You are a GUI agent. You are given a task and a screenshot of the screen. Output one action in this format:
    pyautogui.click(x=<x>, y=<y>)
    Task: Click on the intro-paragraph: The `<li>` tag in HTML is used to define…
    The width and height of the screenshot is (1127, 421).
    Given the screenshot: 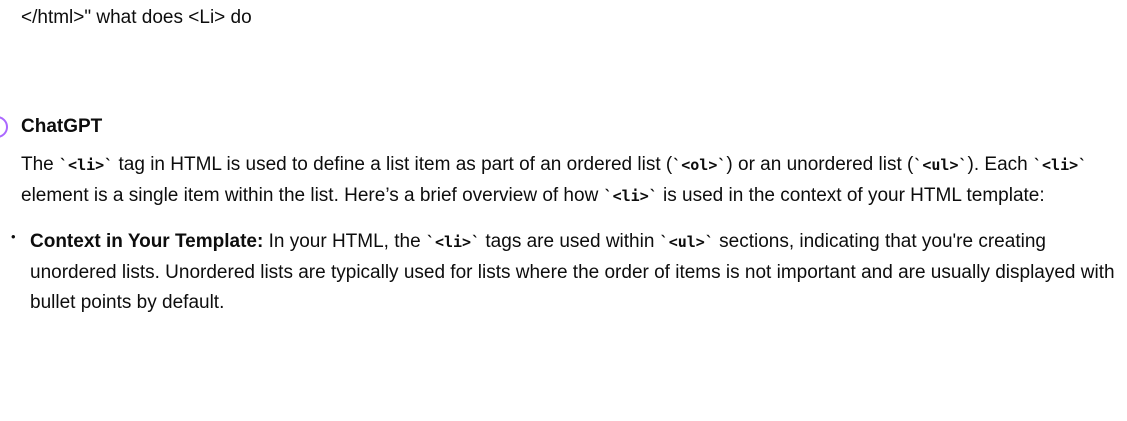 What is the action you would take?
    pyautogui.click(x=569, y=180)
    